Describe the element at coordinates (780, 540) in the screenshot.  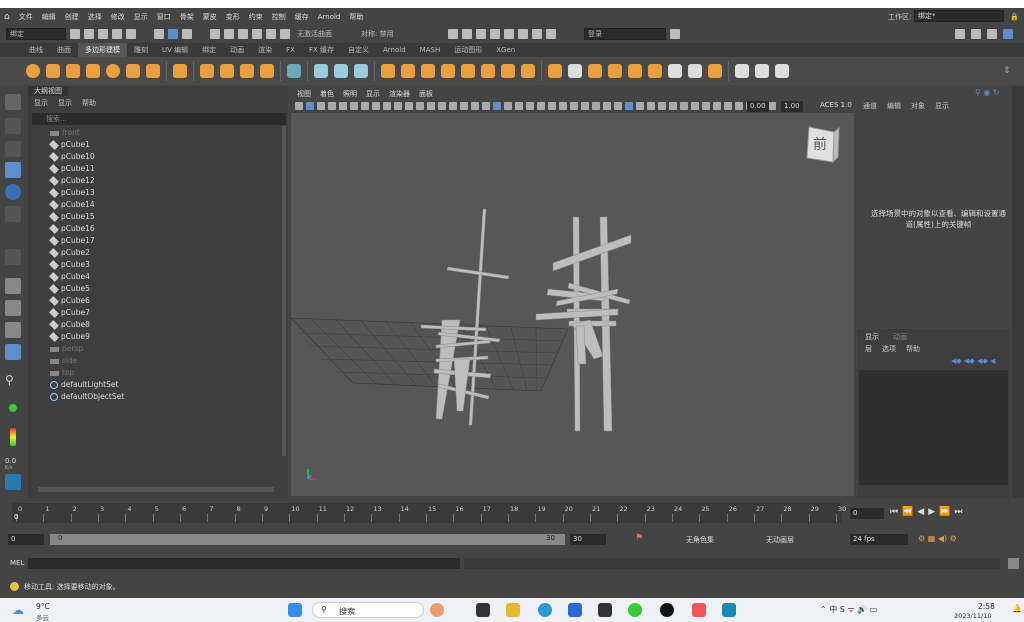
I see `anim-layer-select: 无动画层` at that location.